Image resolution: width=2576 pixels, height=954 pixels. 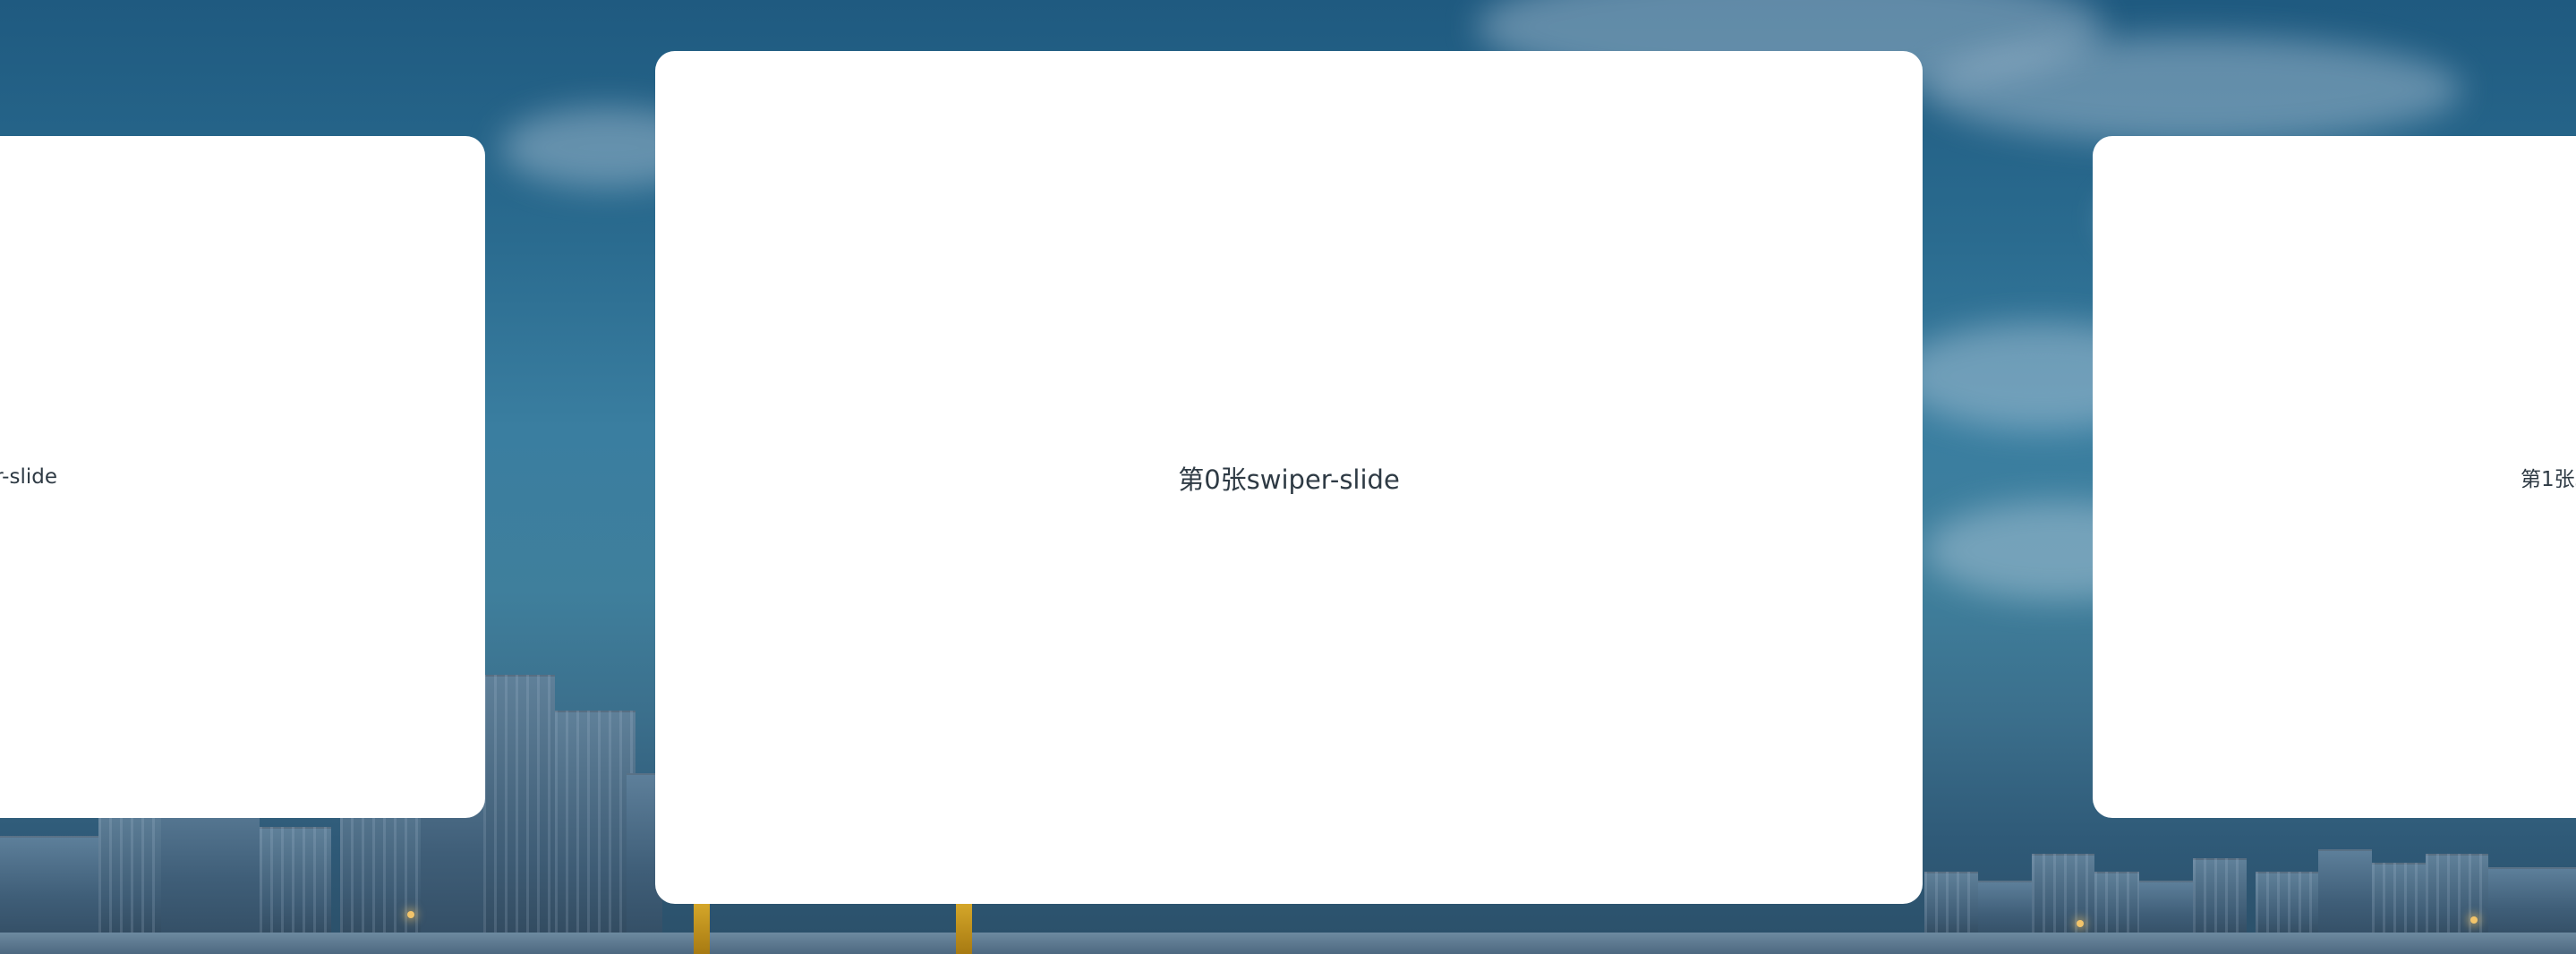 What do you see at coordinates (242, 477) in the screenshot?
I see `swiper-slide-prev: er-slide` at bounding box center [242, 477].